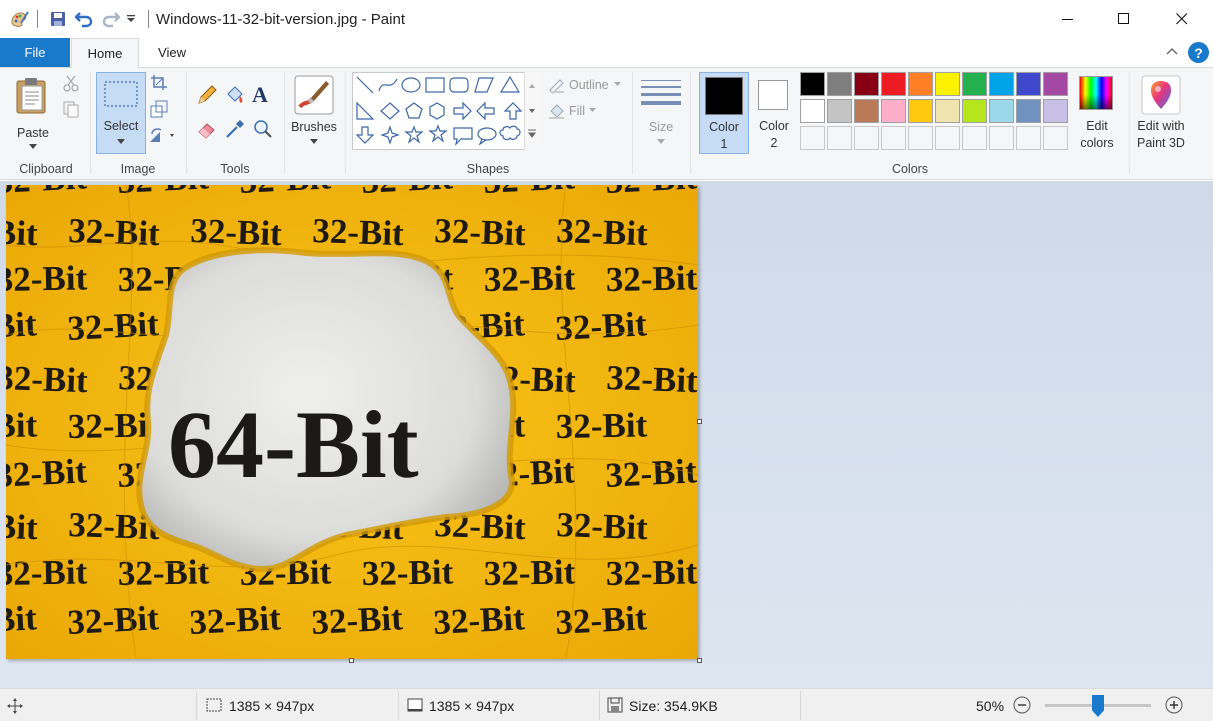 The height and width of the screenshot is (721, 1213). What do you see at coordinates (774, 113) in the screenshot?
I see `color2-button: Color 2` at bounding box center [774, 113].